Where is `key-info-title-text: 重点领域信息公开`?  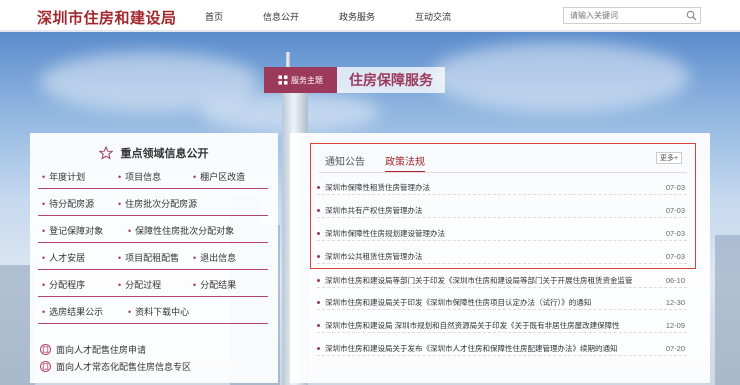
key-info-title-text: 重点领域信息公开 is located at coordinates (164, 154).